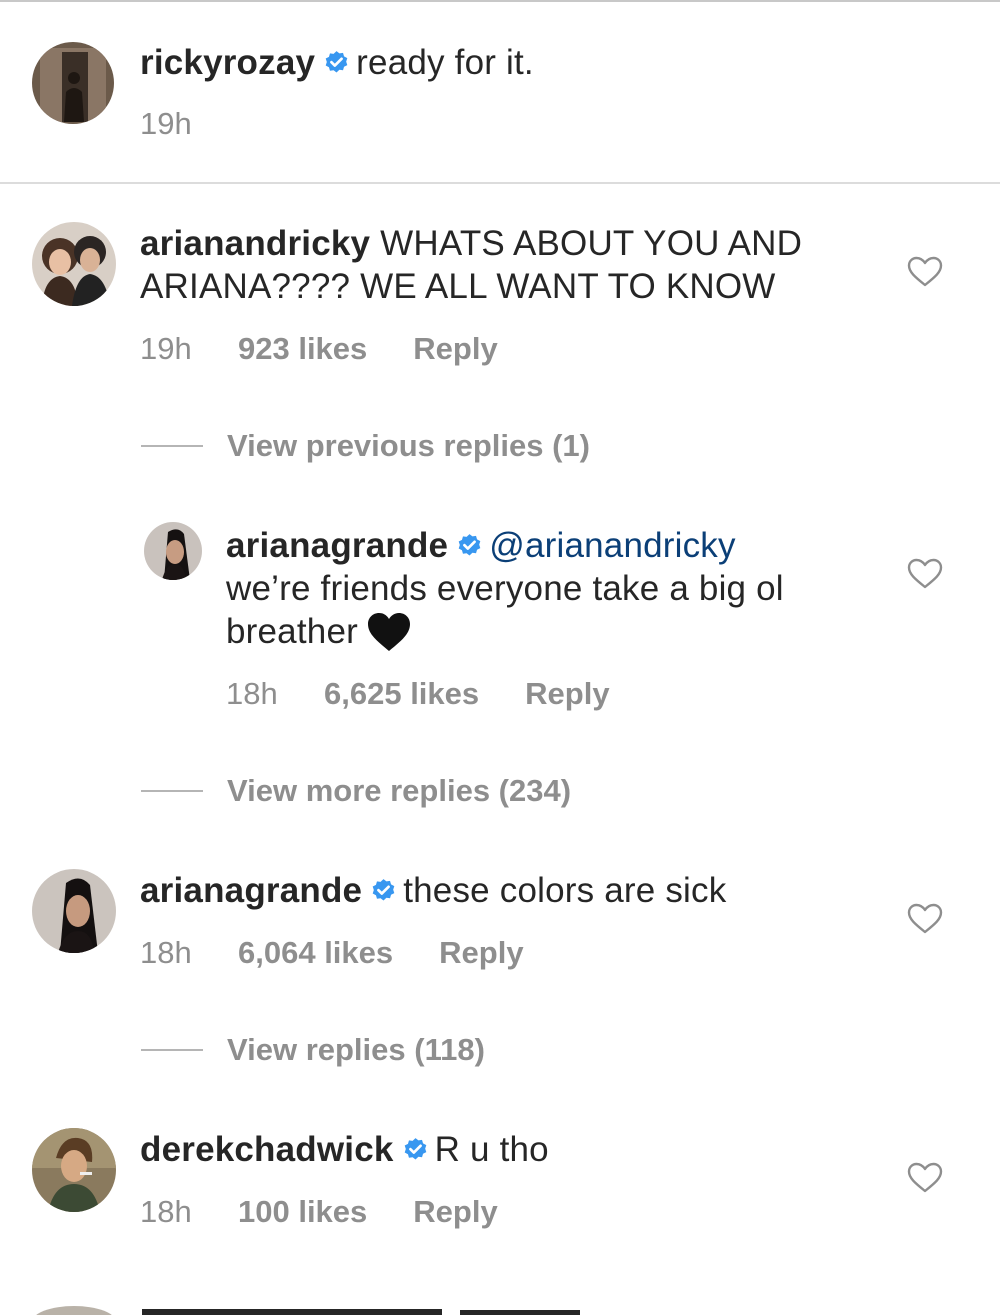 The image size is (1000, 1315). I want to click on comment-body: we’re friends everyone take a big ol, so click(505, 588).